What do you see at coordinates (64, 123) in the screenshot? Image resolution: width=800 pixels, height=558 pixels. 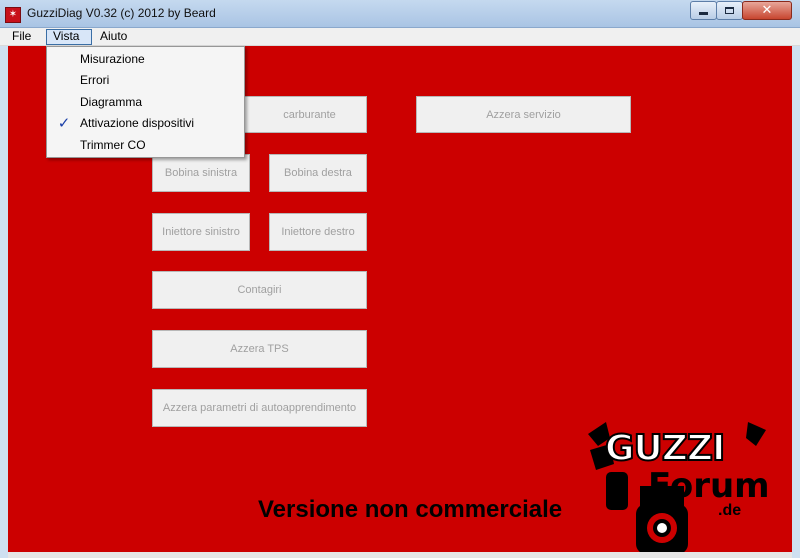 I see `check-icon: ✓` at bounding box center [64, 123].